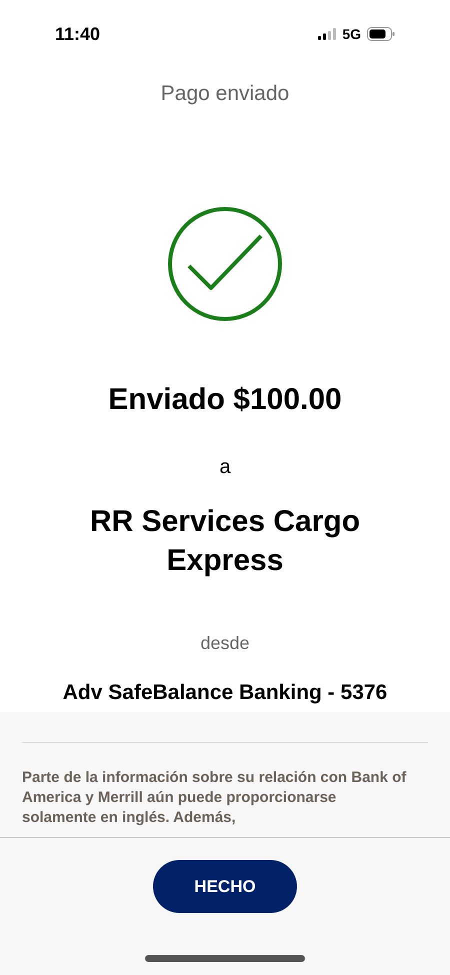 This screenshot has height=975, width=450. Describe the element at coordinates (77, 34) in the screenshot. I see `status-time: 11:40` at that location.